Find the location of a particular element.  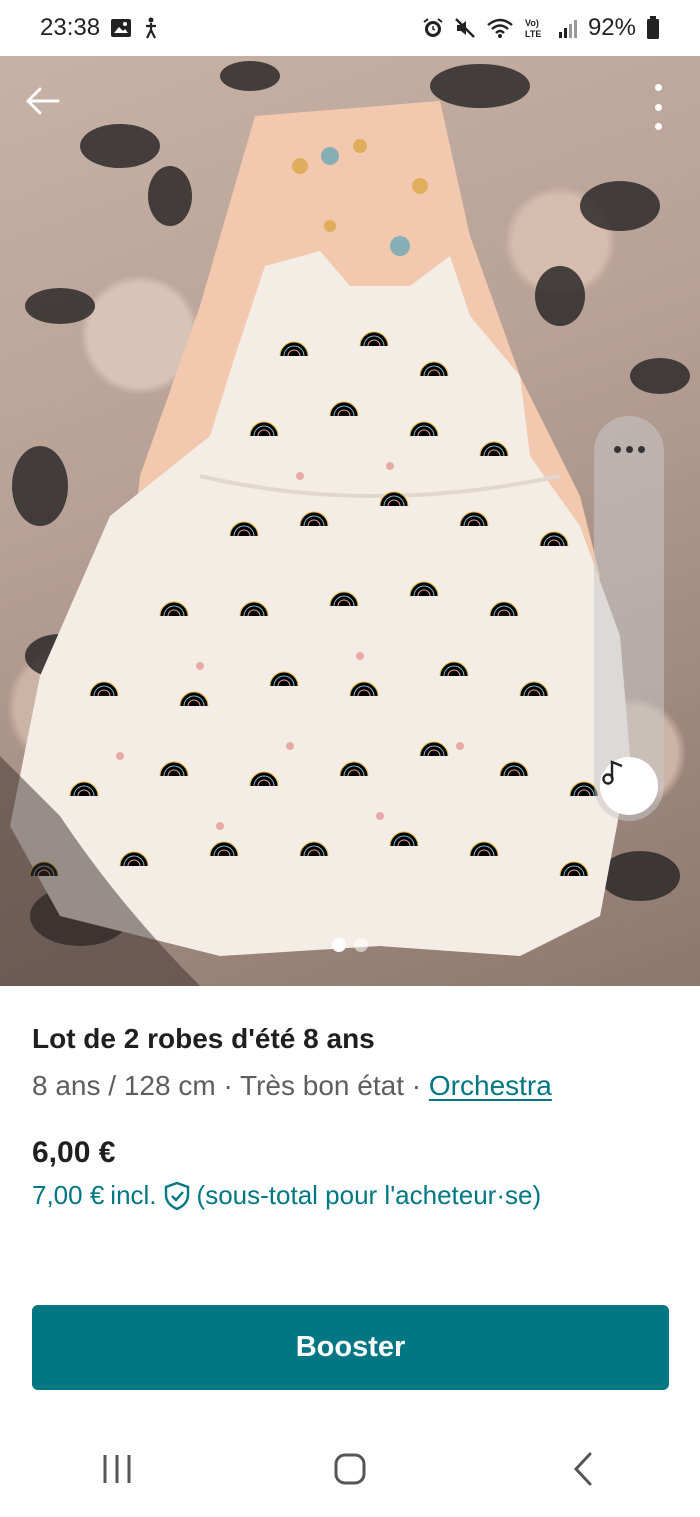

chevron-left-icon is located at coordinates (583, 1468).